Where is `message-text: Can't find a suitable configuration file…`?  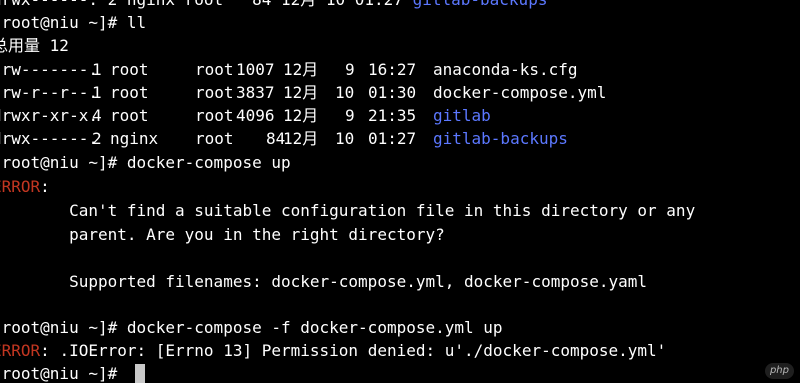
message-text: Can't find a suitable configuration file… is located at coordinates (348, 210).